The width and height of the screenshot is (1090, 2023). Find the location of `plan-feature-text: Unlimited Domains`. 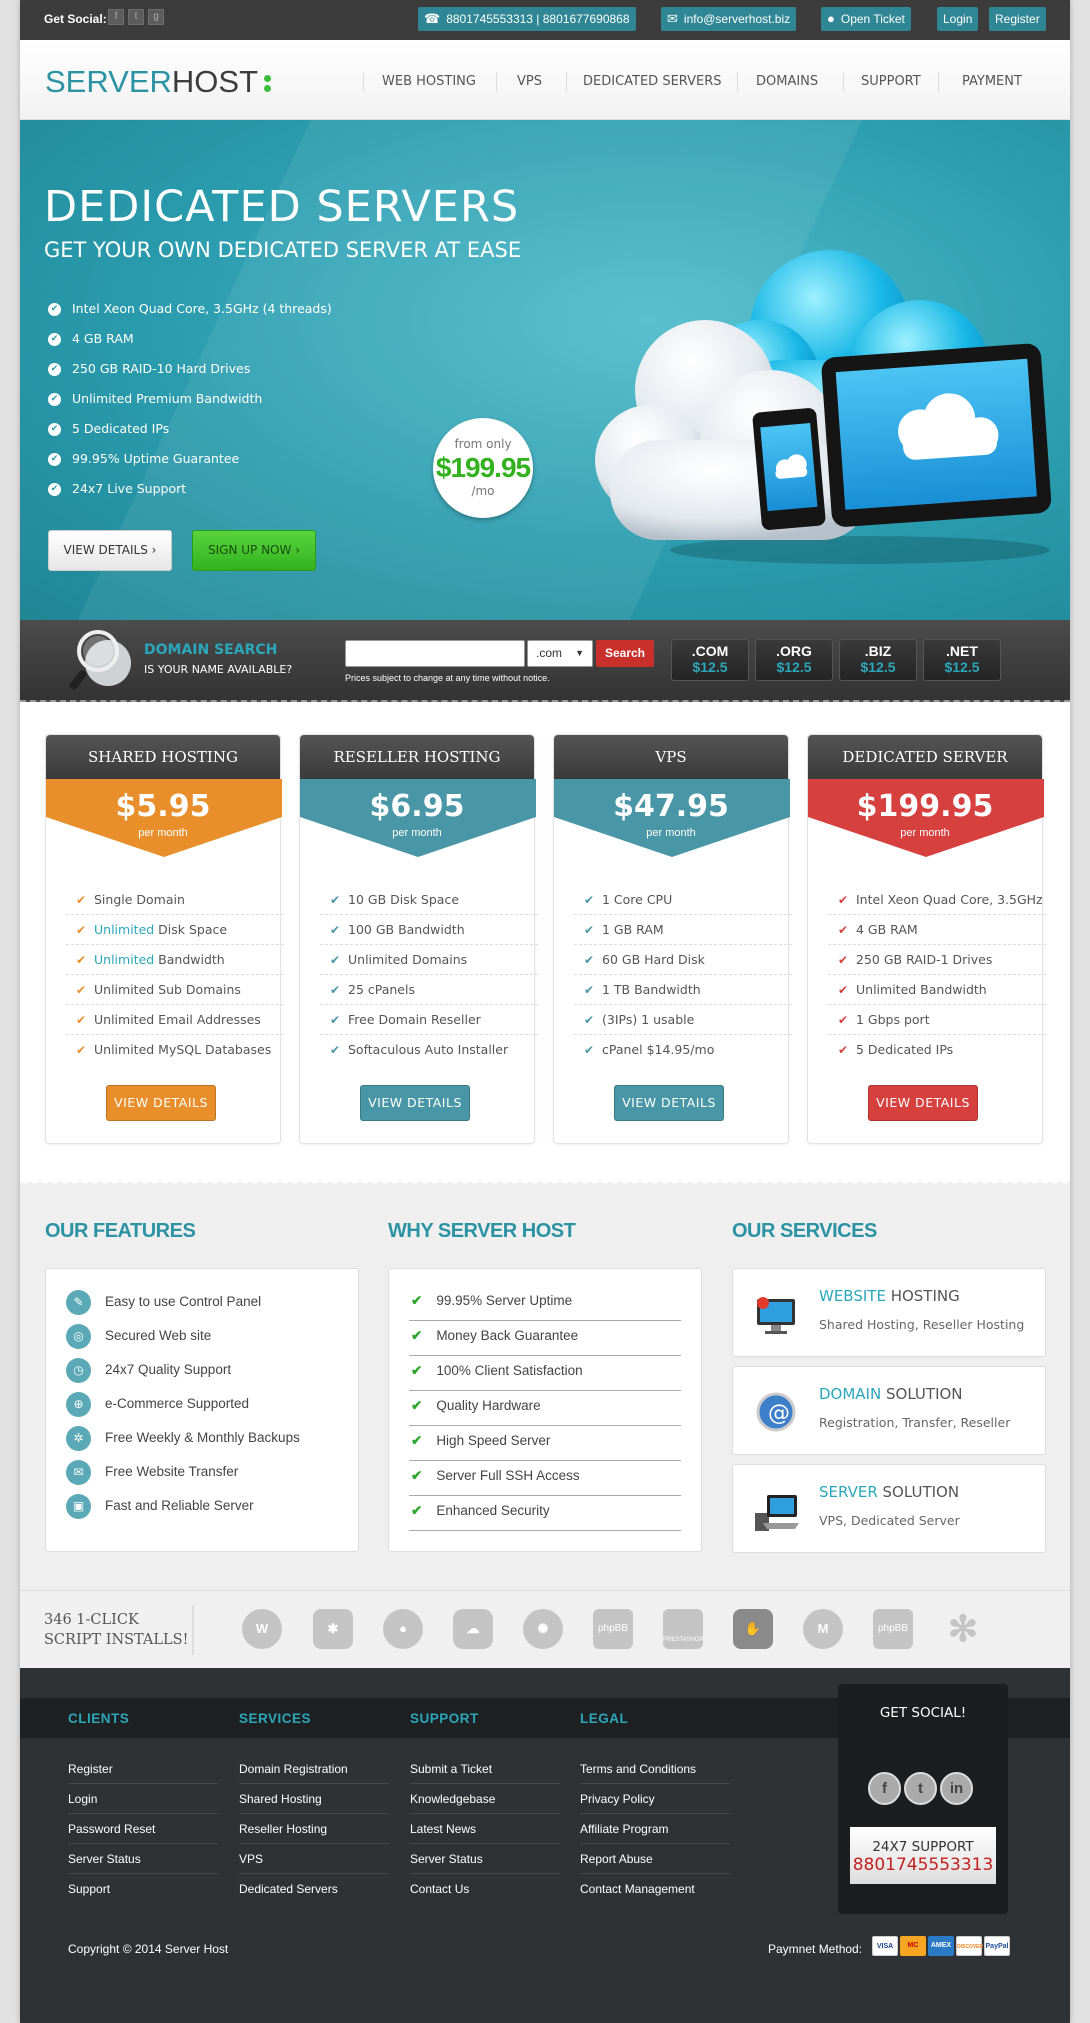

plan-feature-text: Unlimited Domains is located at coordinates (408, 959).